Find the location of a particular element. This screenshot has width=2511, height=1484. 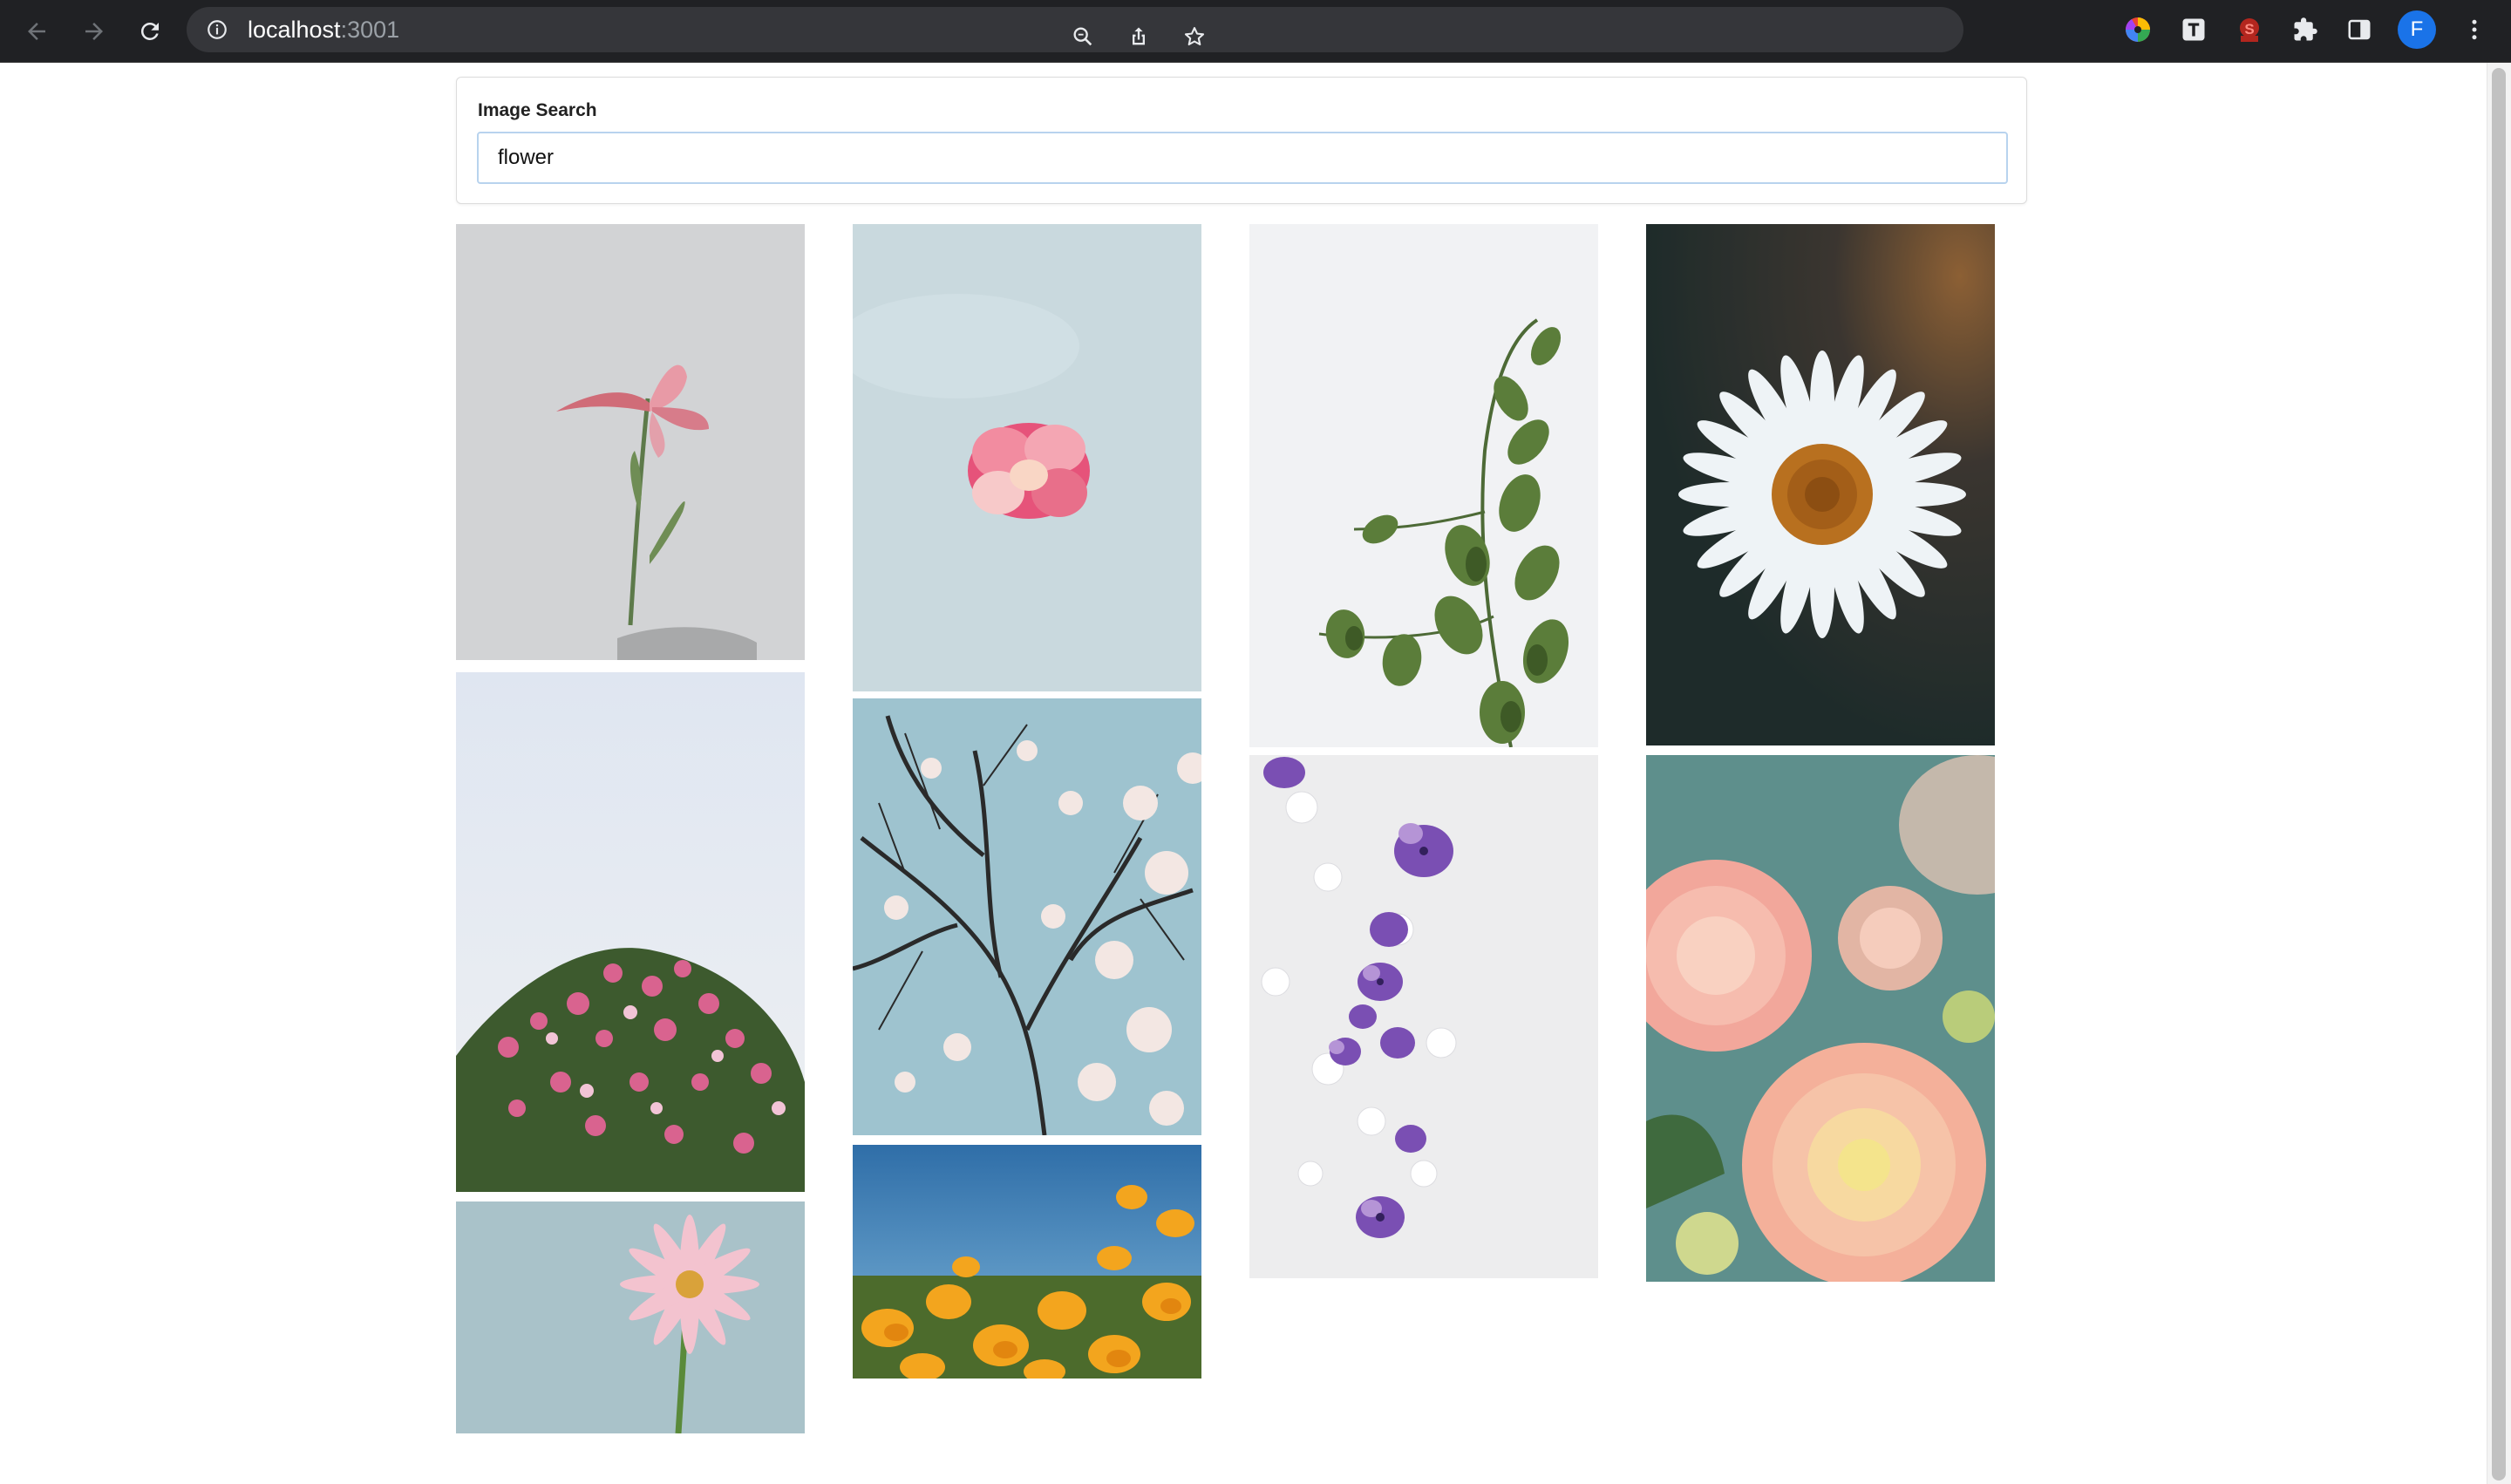

image-pink-lily is located at coordinates (630, 442).